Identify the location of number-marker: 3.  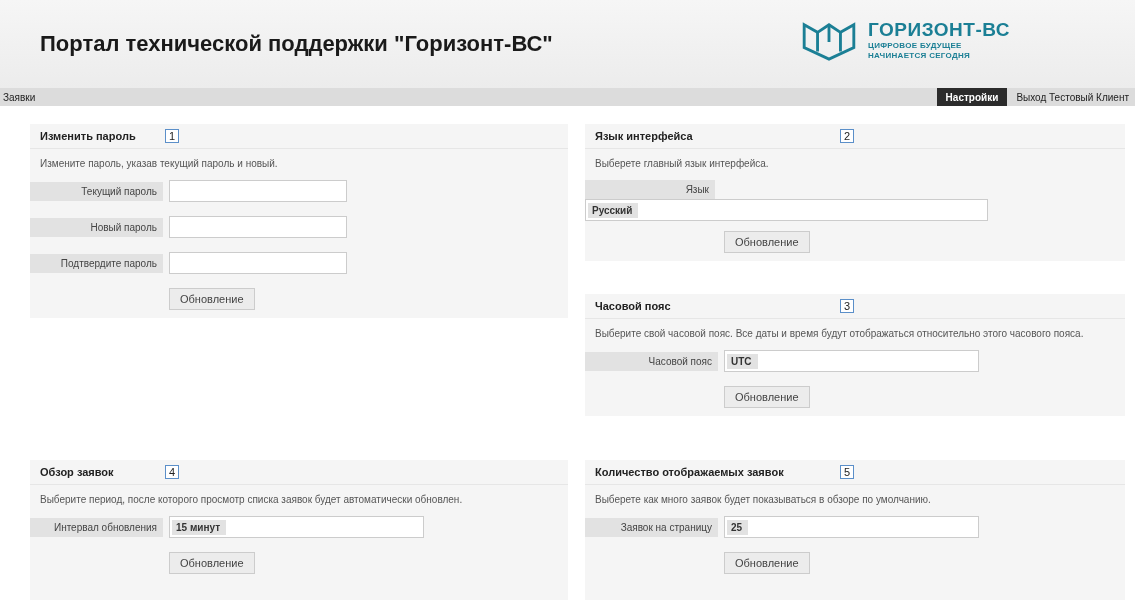
(847, 306).